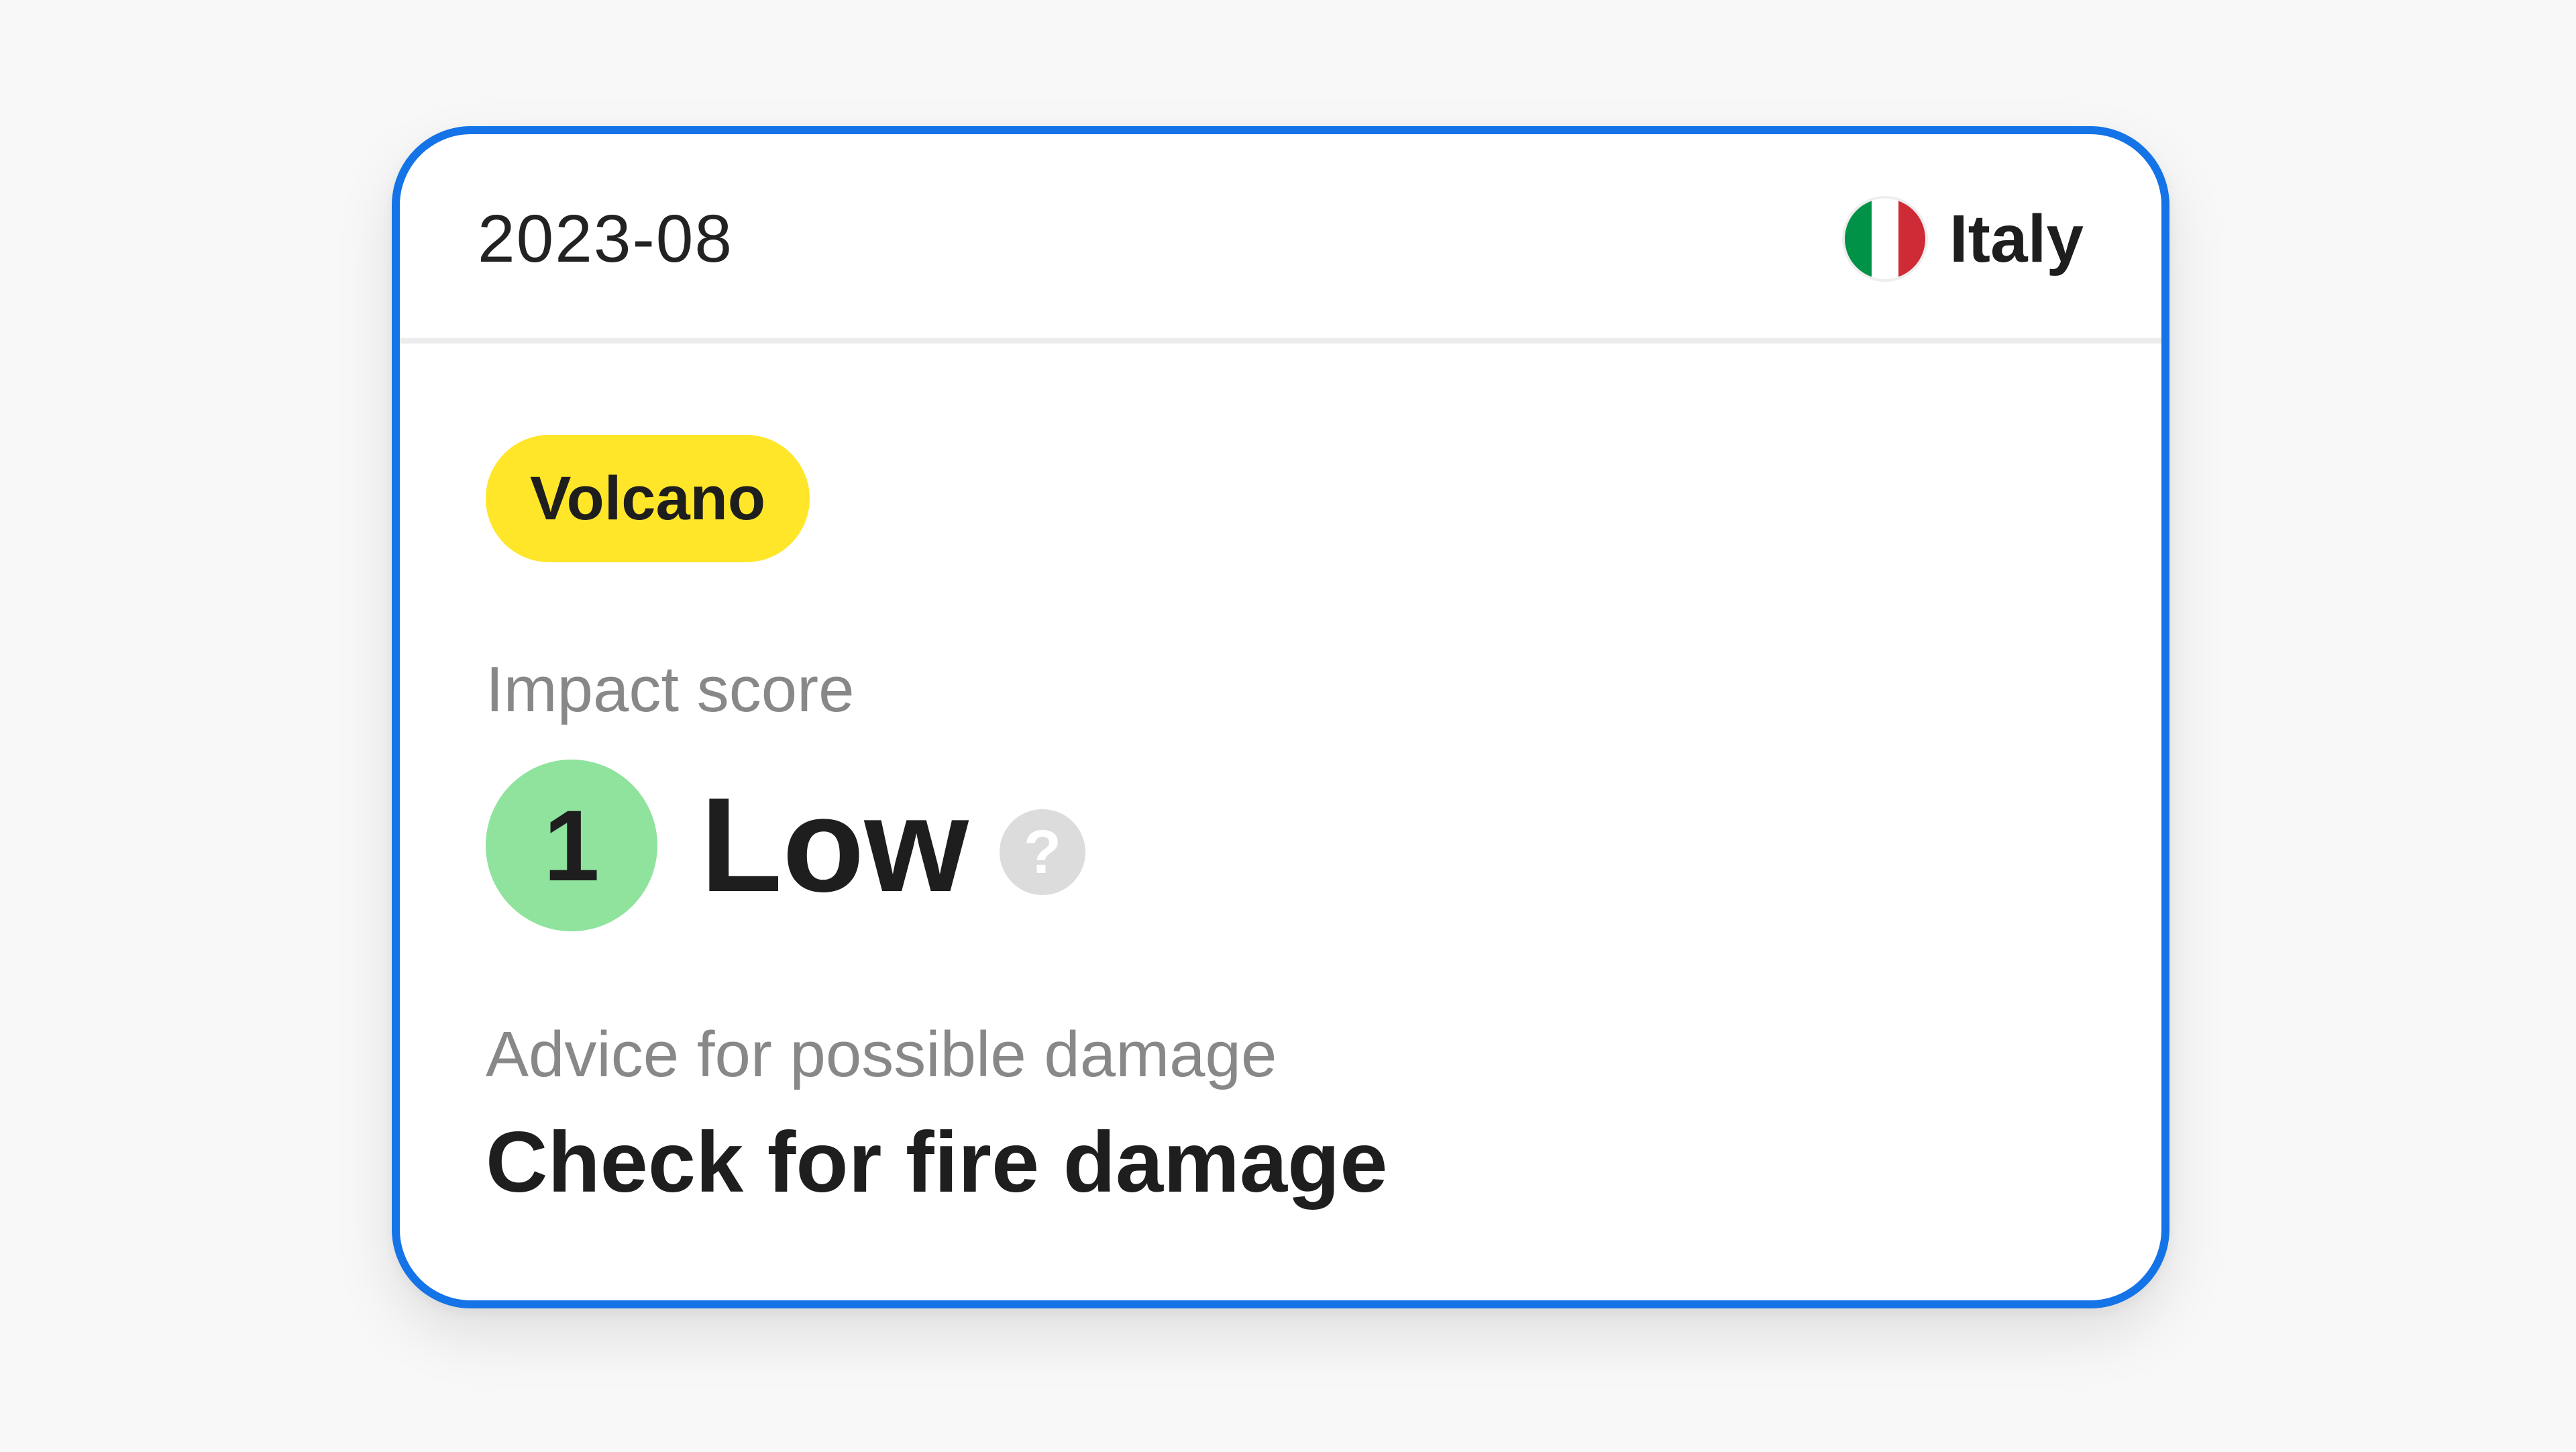 This screenshot has height=1452, width=2576. What do you see at coordinates (1884, 239) in the screenshot?
I see `italy-flag-icon` at bounding box center [1884, 239].